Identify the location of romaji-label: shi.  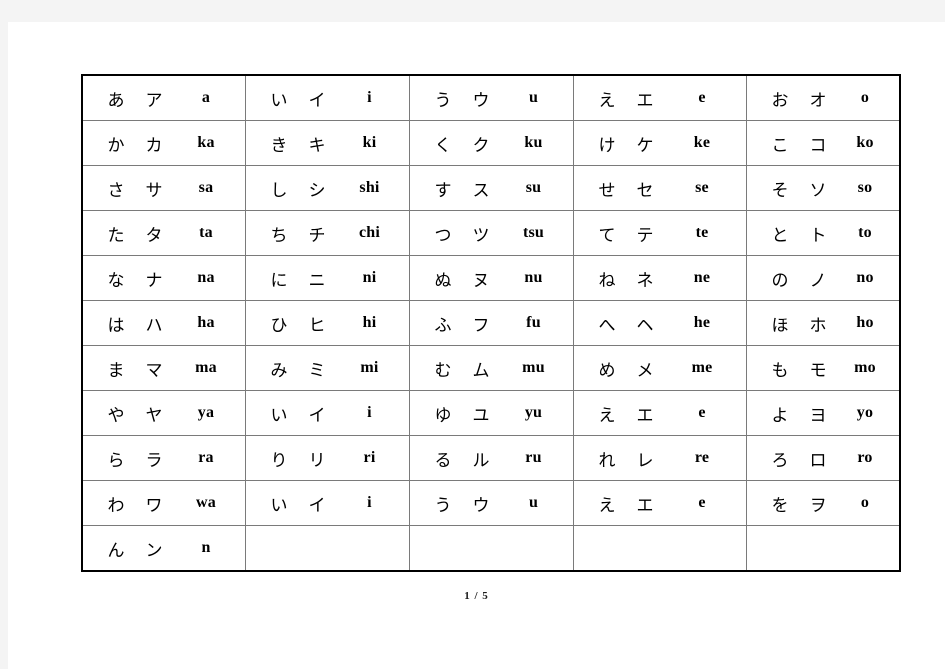
(369, 187).